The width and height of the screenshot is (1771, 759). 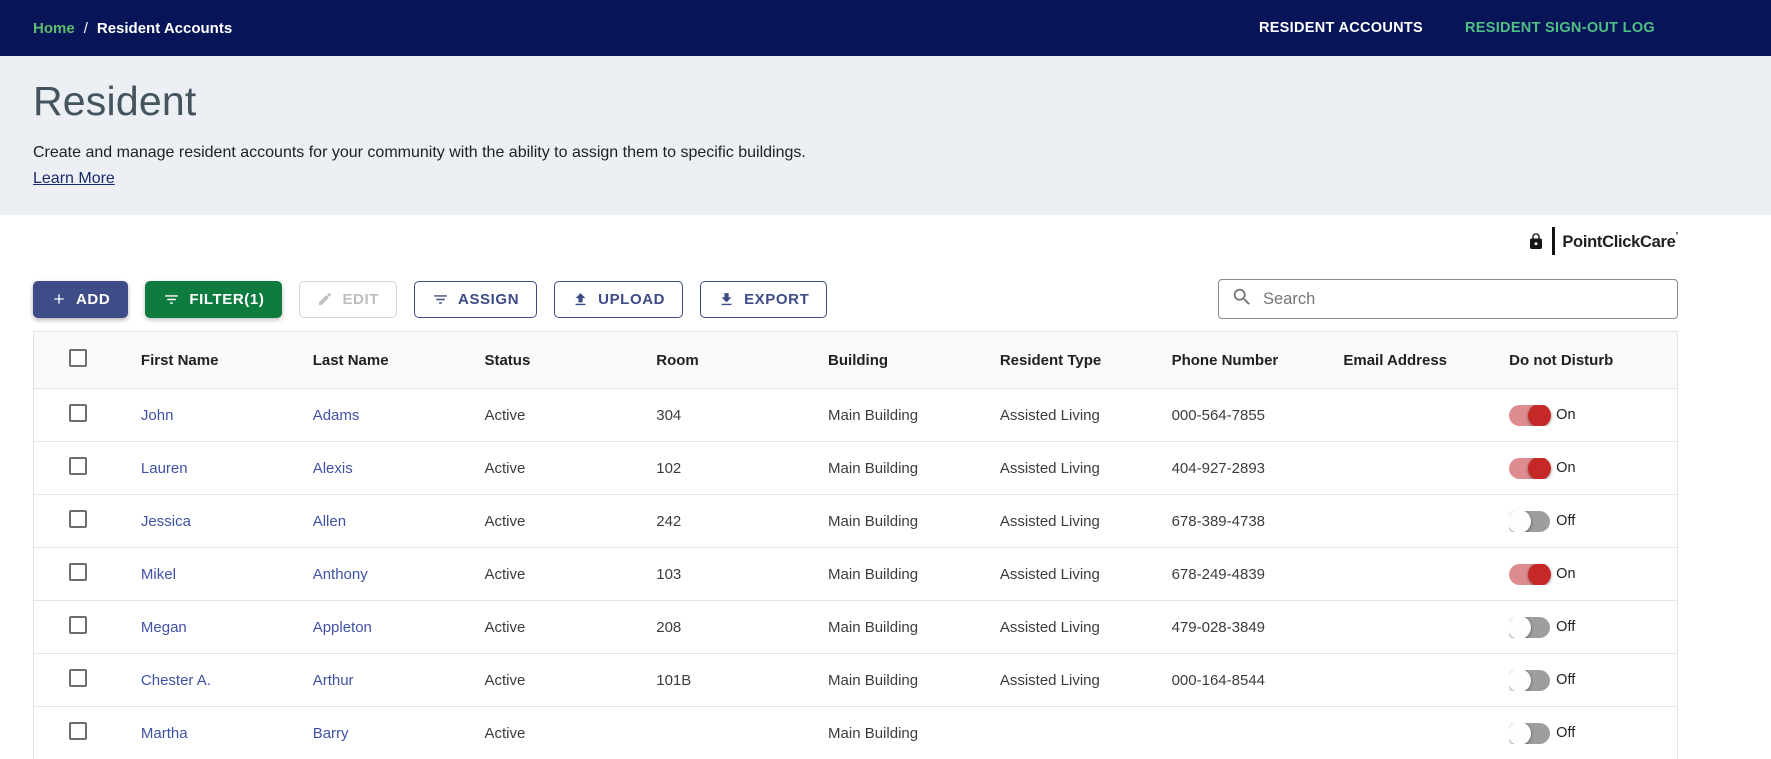 I want to click on last-name-link: Barry, so click(x=331, y=733).